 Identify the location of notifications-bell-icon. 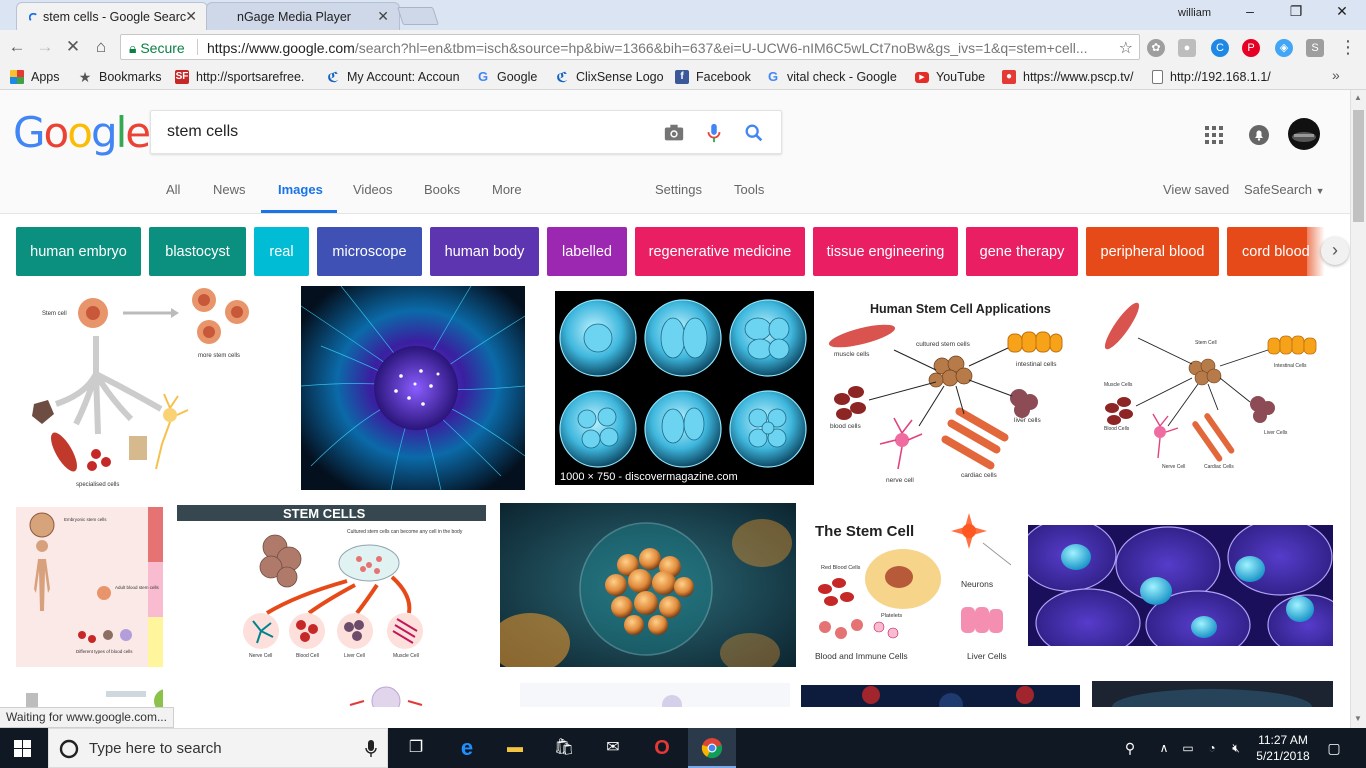
(1259, 135).